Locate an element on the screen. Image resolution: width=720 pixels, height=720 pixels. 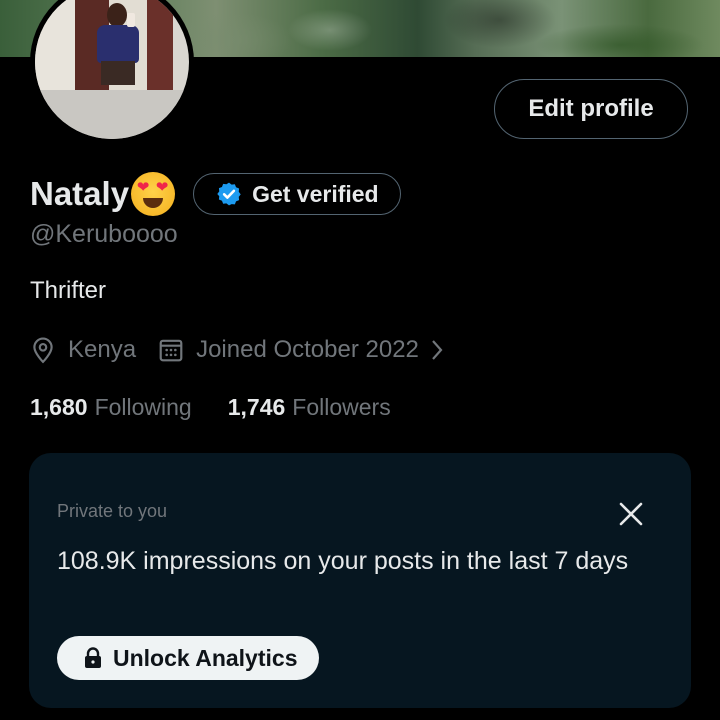
get-verified-button: Get verified is located at coordinates (297, 194).